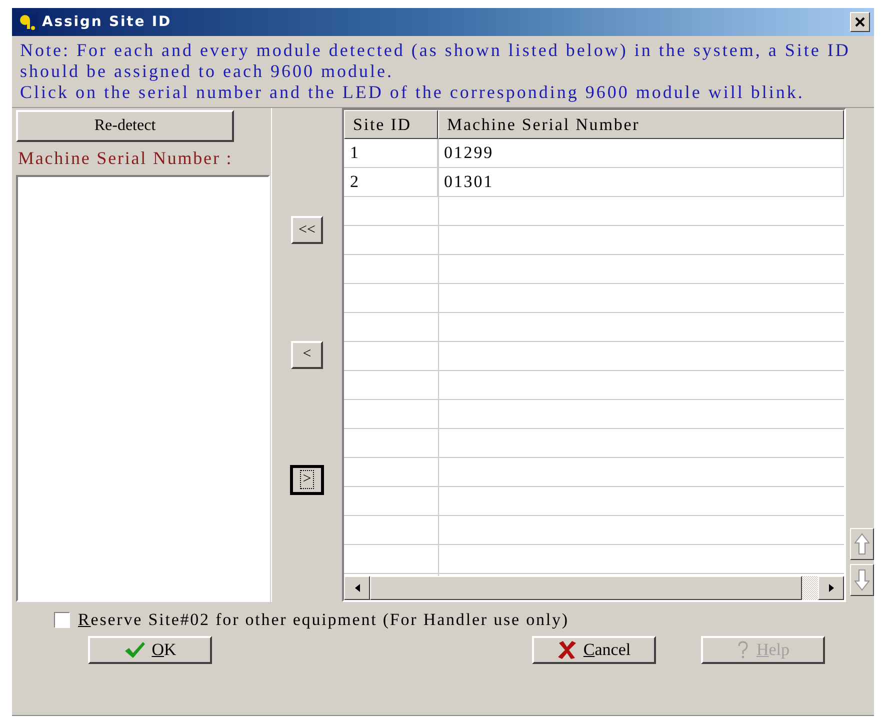 This screenshot has height=724, width=882. What do you see at coordinates (357, 588) in the screenshot?
I see `scroll-left-icon` at bounding box center [357, 588].